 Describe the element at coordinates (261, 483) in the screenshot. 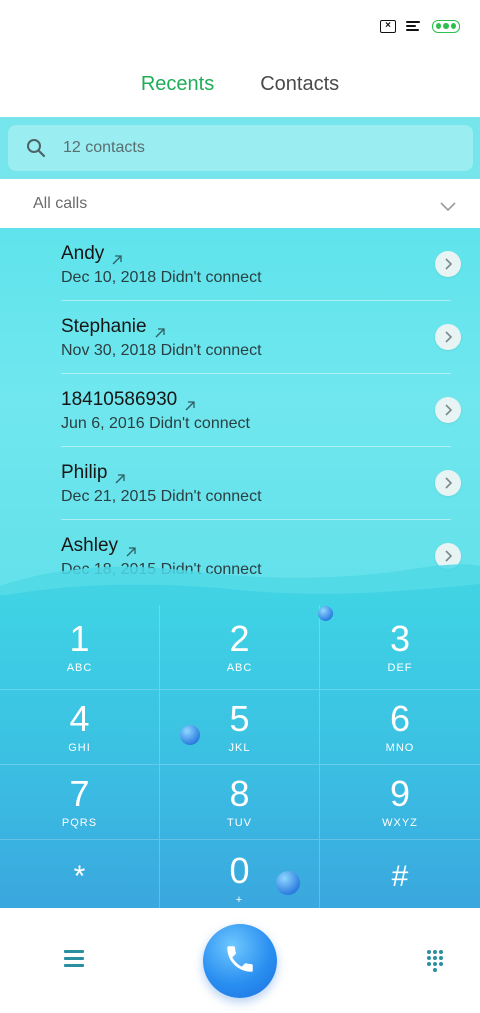

I see `call-item: Philip Dec 21, 2015 Didn't connect` at that location.